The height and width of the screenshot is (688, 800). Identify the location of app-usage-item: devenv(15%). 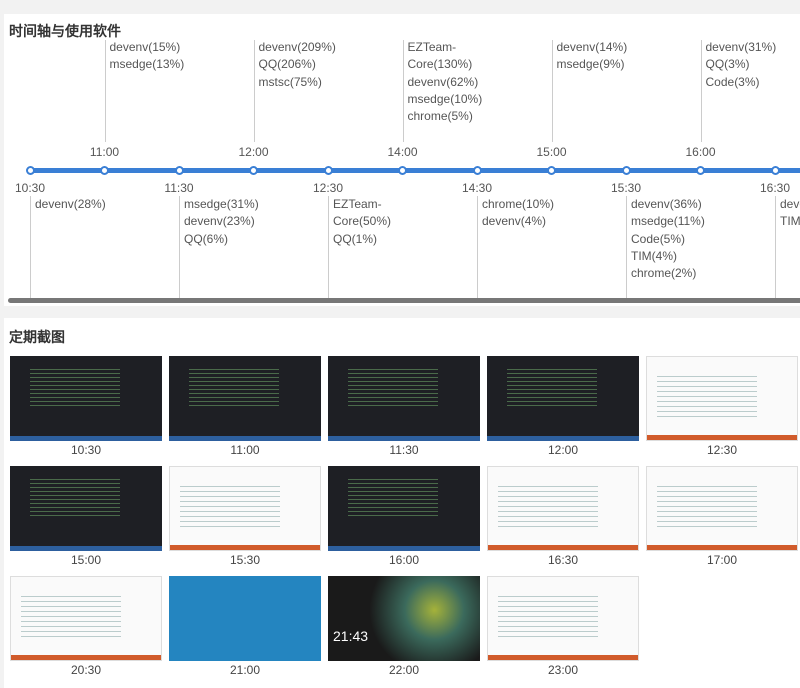
(145, 47).